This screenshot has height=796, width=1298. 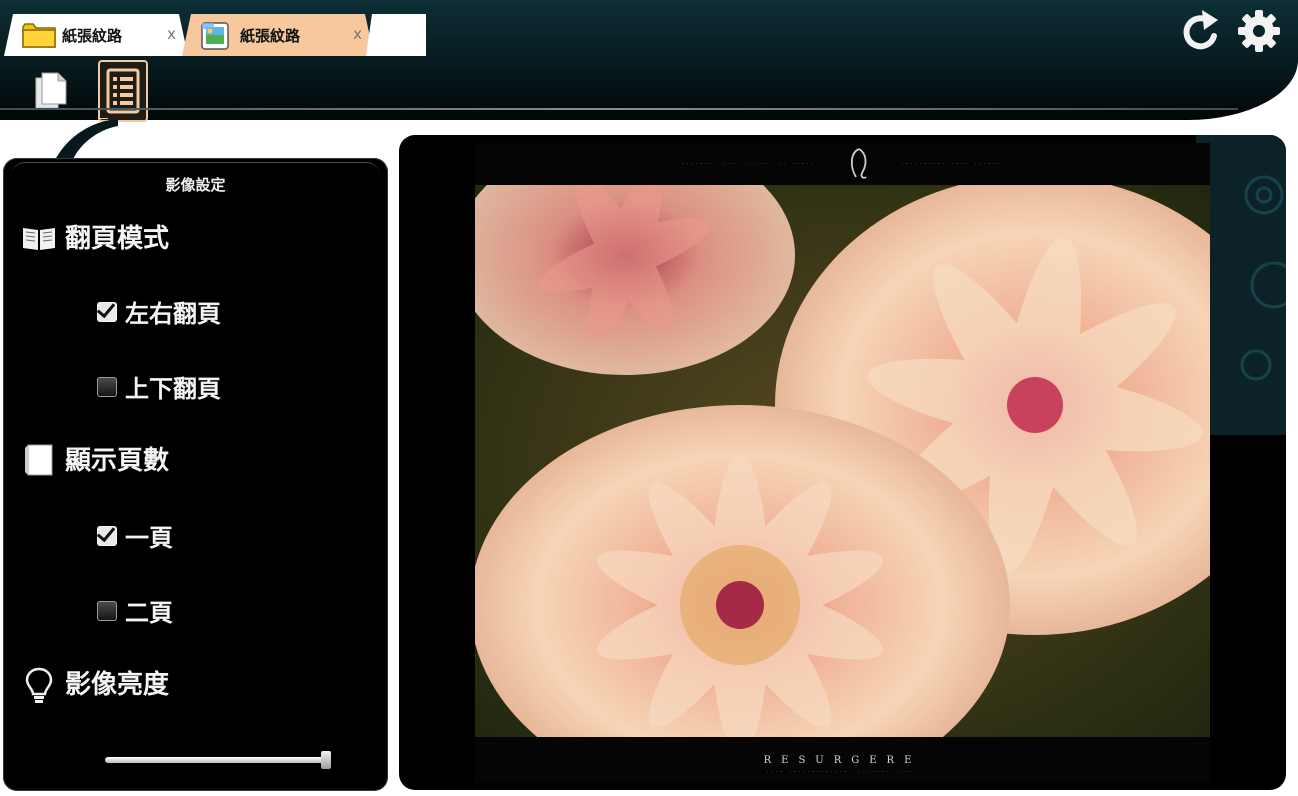 I want to click on tab-folder: 紙張紋路 x, so click(x=96, y=35).